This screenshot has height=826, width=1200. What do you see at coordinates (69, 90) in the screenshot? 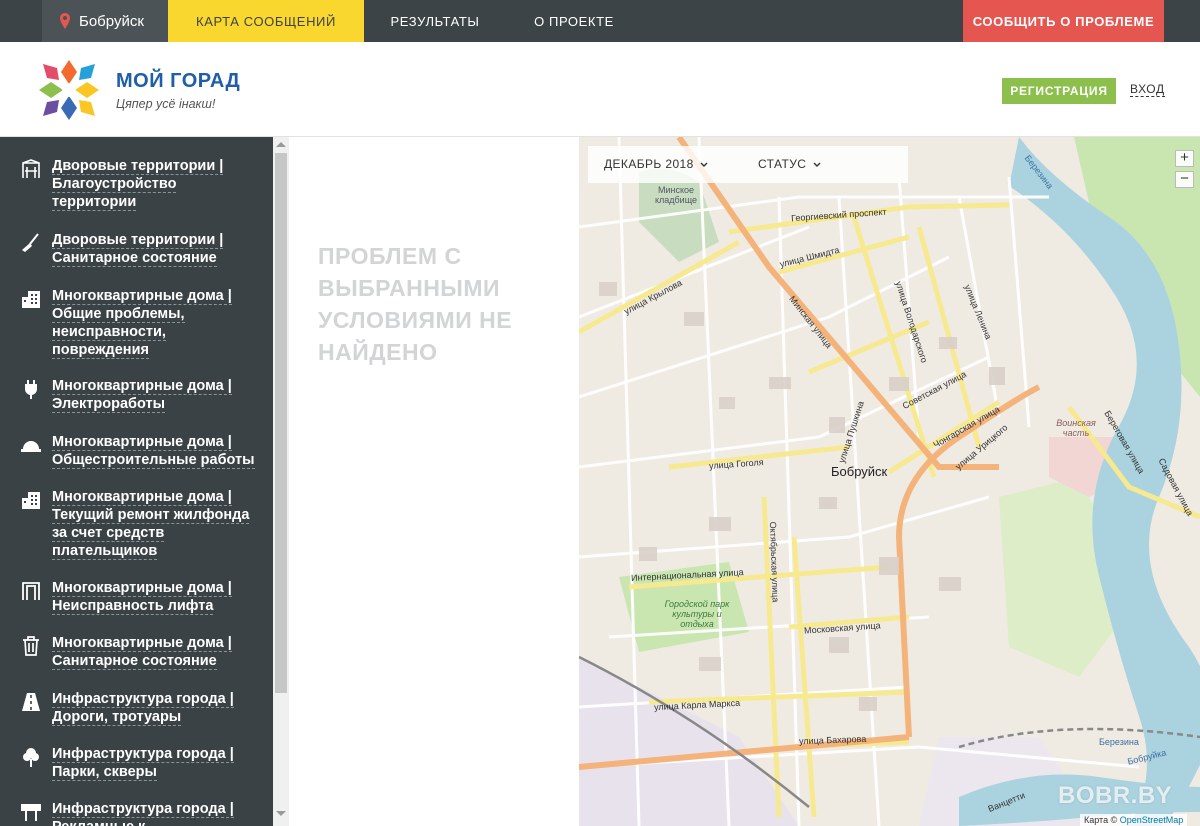
I see `logo-icon` at bounding box center [69, 90].